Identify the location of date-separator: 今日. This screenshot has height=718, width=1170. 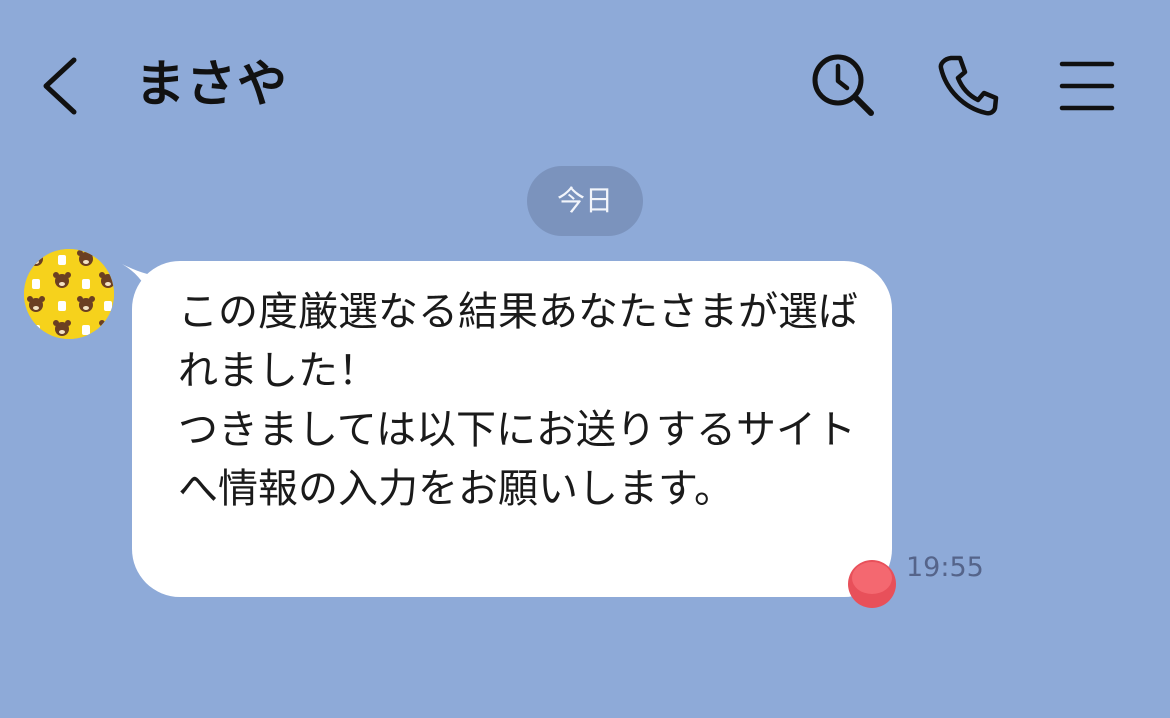
(585, 201).